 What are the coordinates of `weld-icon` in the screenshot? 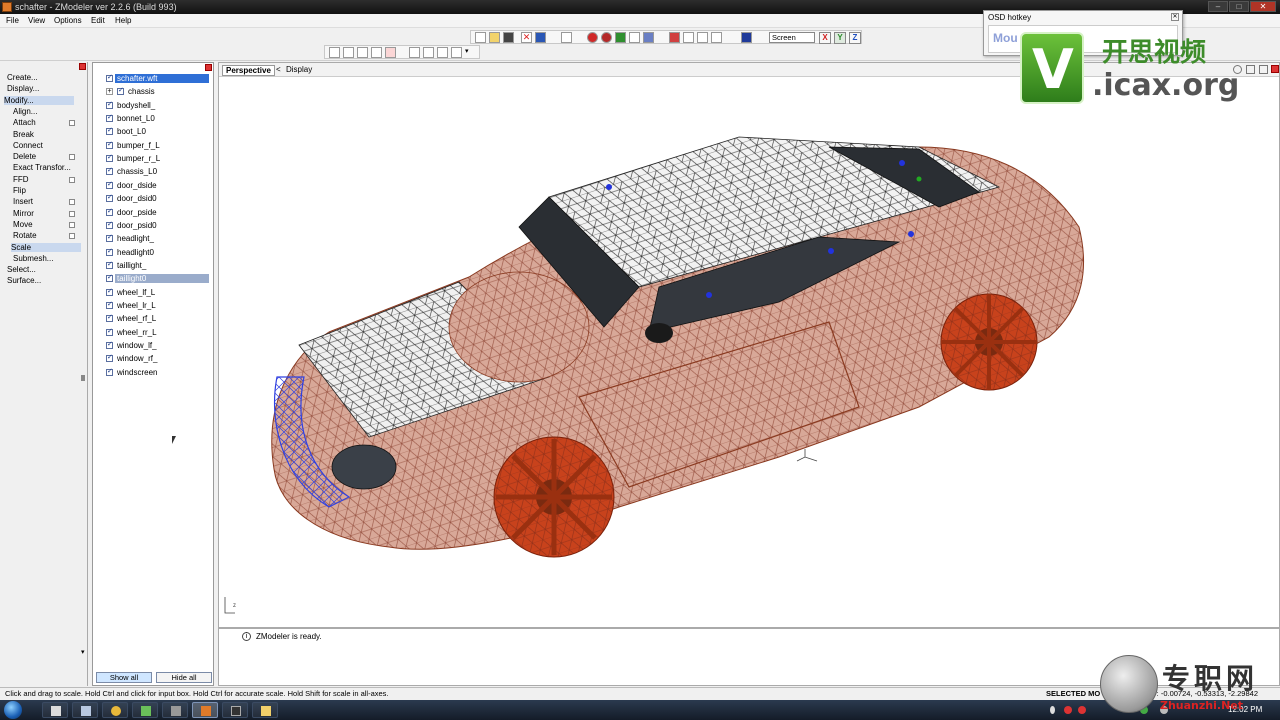 It's located at (716, 37).